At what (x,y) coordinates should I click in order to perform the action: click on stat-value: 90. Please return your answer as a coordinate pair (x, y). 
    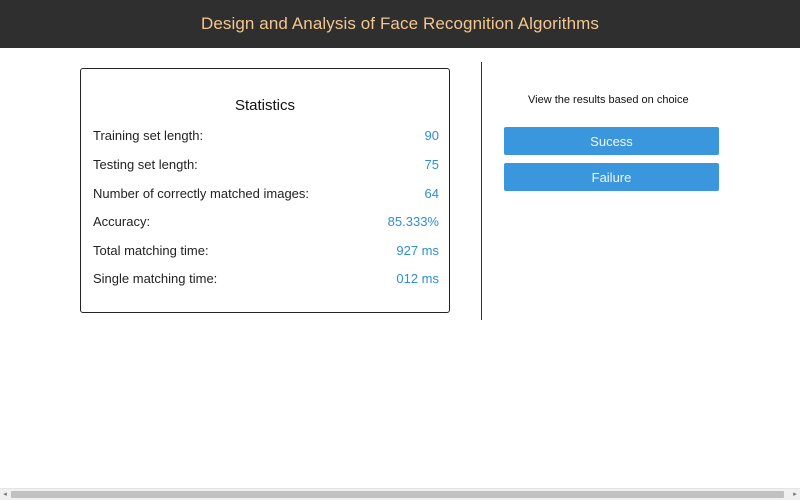
    Looking at the image, I should click on (431, 135).